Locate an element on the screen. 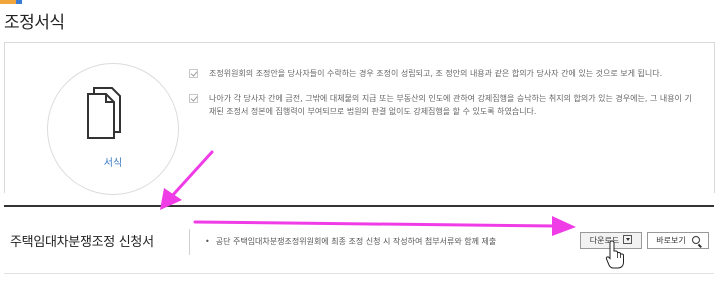 The width and height of the screenshot is (720, 291). annotation-arrow-horizontal is located at coordinates (384, 226).